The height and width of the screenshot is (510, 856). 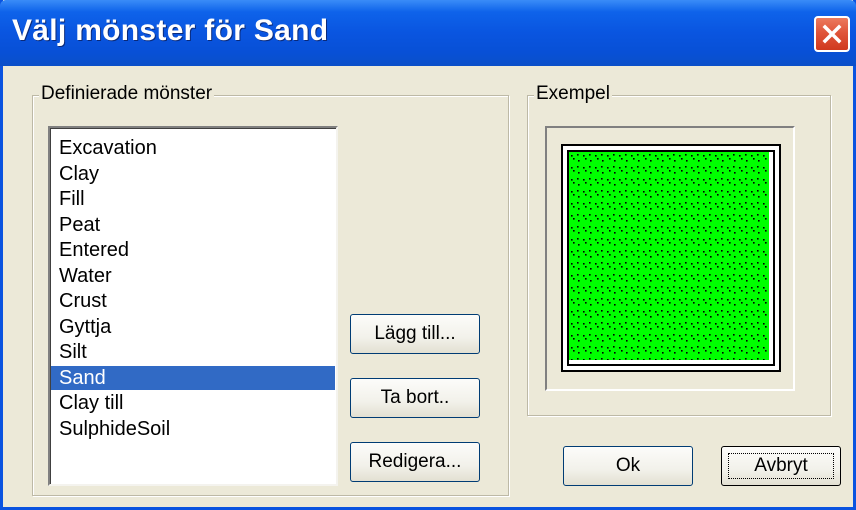 I want to click on close-icon, so click(x=832, y=34).